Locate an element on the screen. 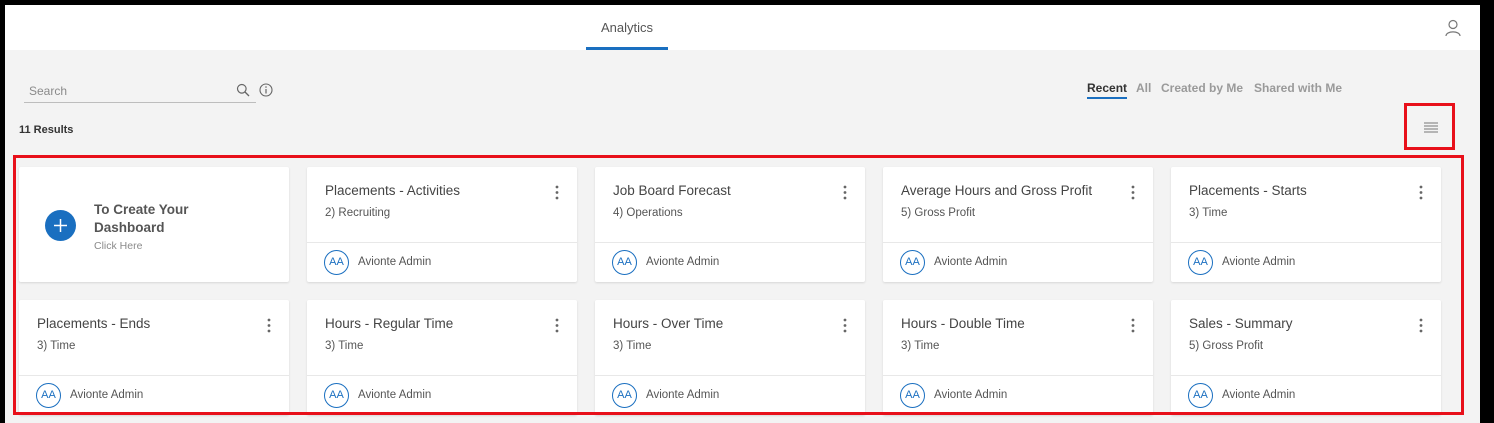 This screenshot has height=423, width=1494. view-toggle-highlight is located at coordinates (1429, 126).